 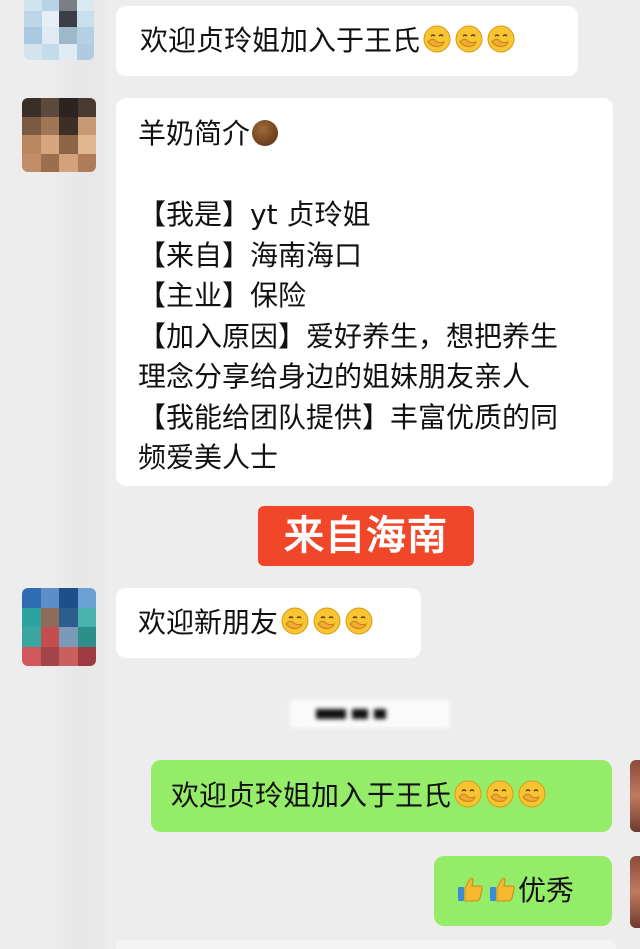 What do you see at coordinates (366, 536) in the screenshot?
I see `location-banner: 来自海南` at bounding box center [366, 536].